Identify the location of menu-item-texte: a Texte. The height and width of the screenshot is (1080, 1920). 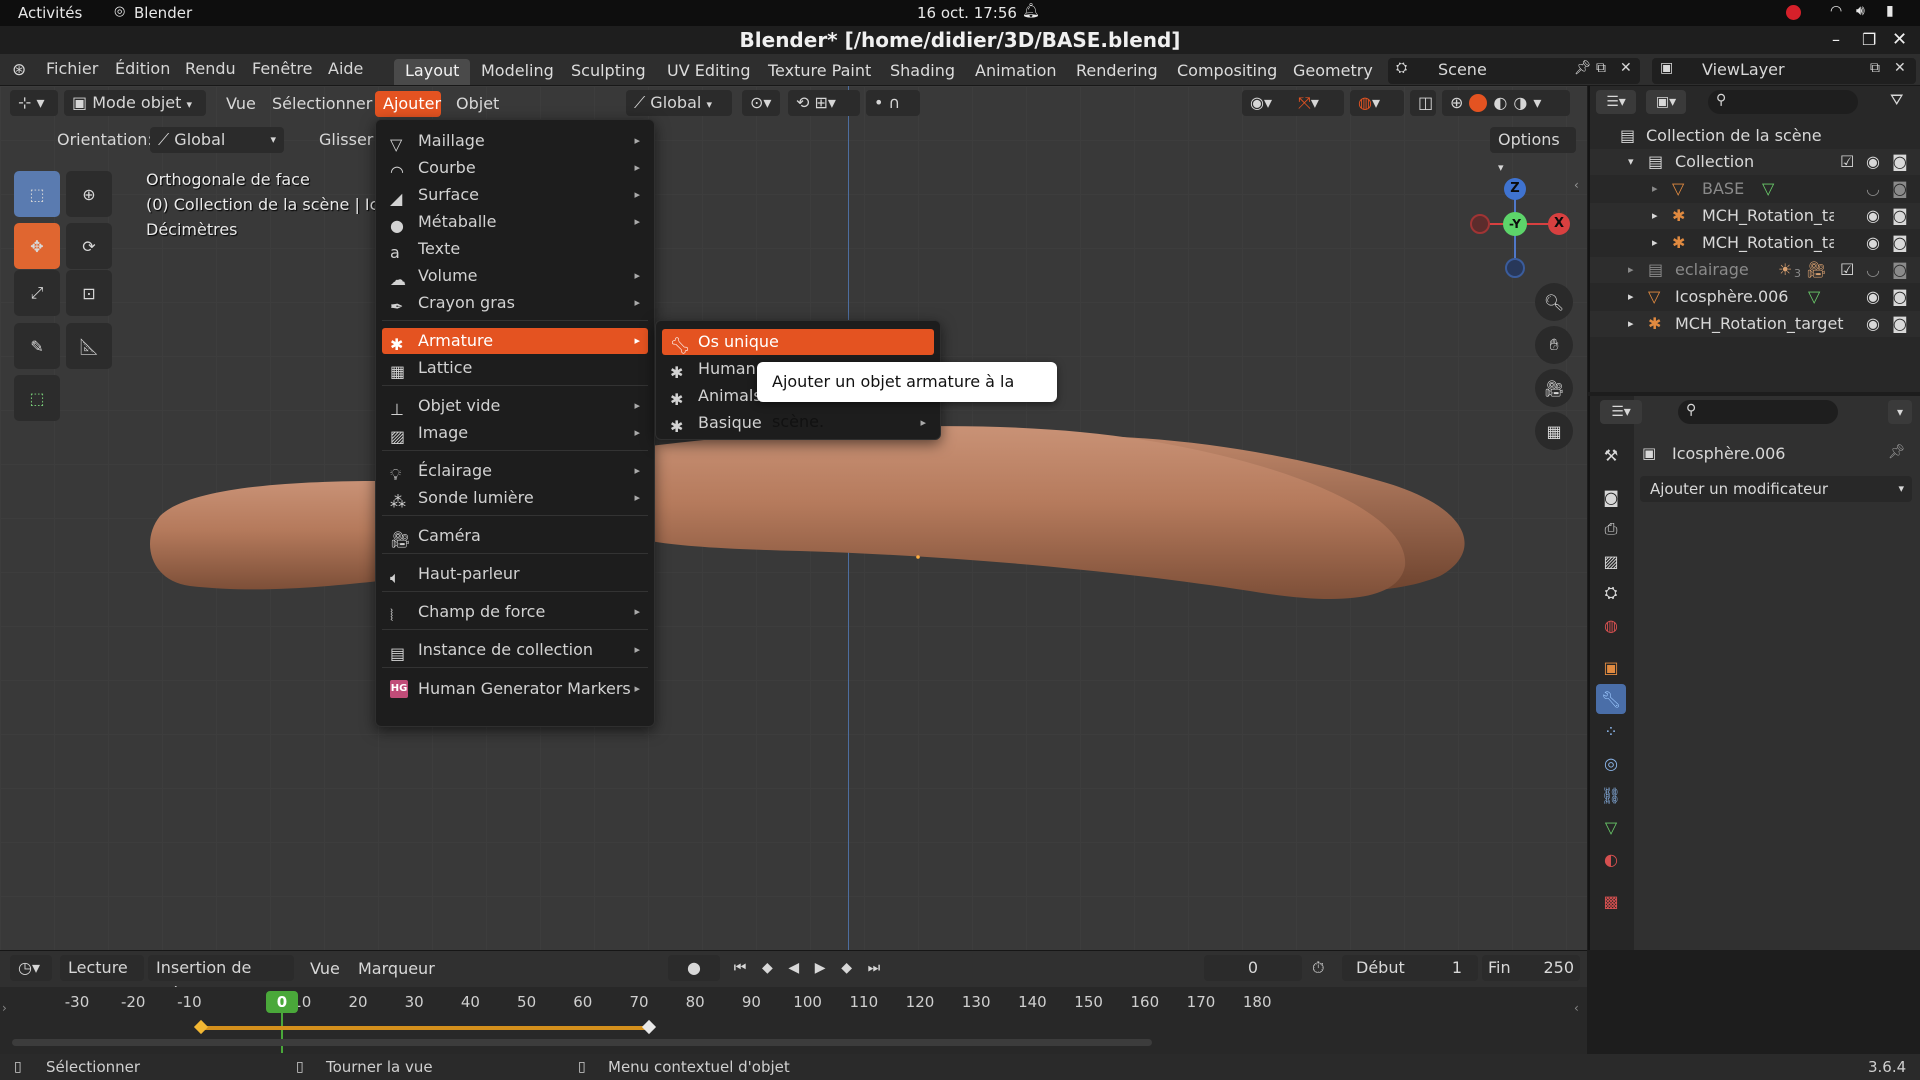
(515, 249).